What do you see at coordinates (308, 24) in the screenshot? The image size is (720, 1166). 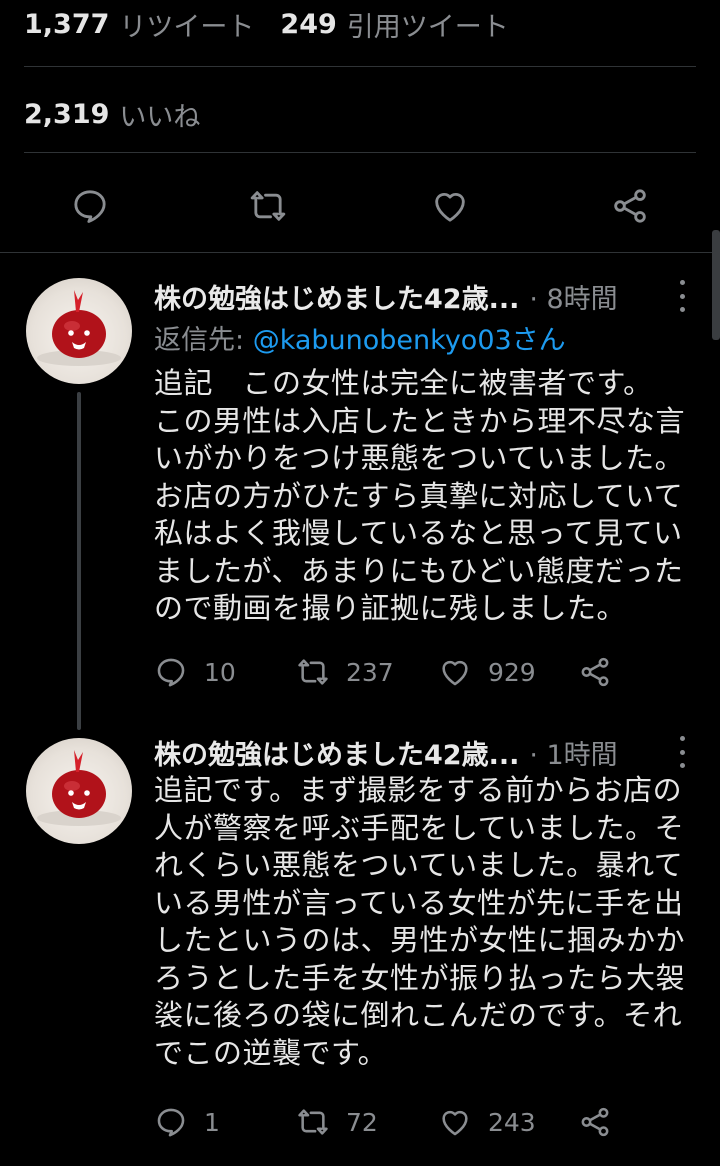 I see `quotes-count: 249` at bounding box center [308, 24].